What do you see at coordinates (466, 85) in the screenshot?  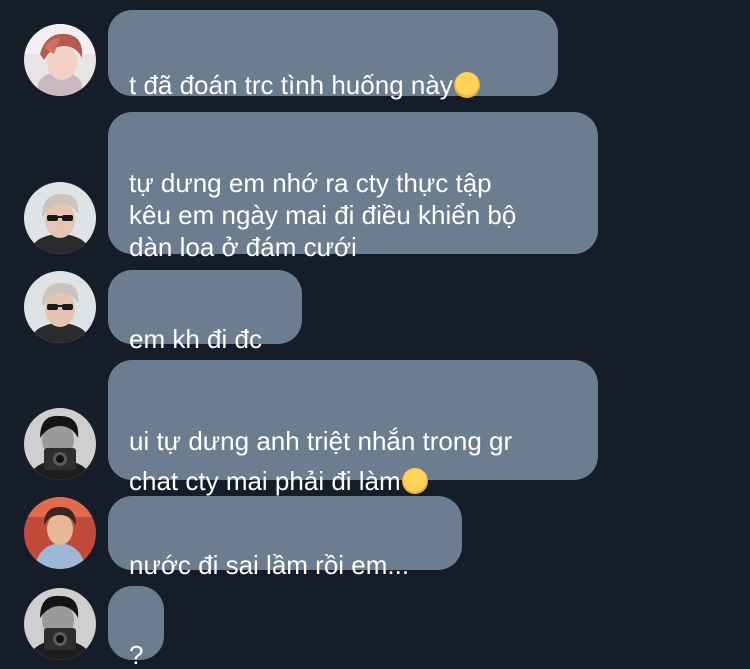 I see `smiling-face-with-hearts-emoji` at bounding box center [466, 85].